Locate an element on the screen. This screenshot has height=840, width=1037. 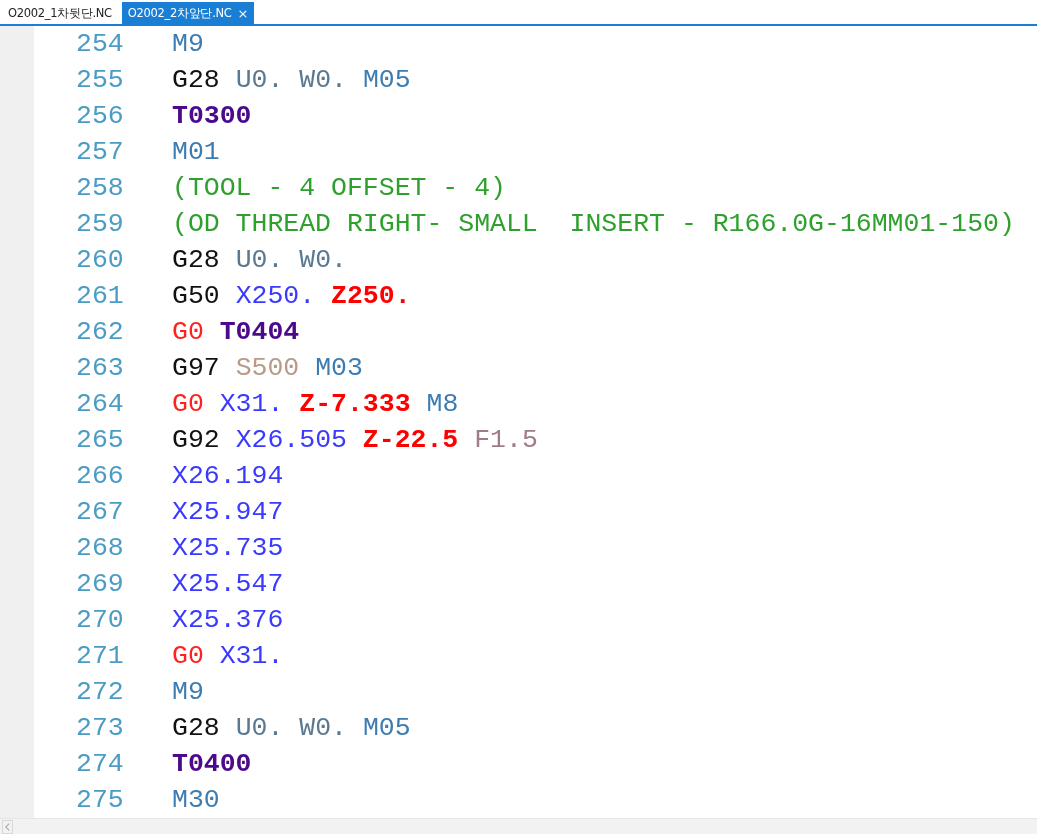
line-number: 256 is located at coordinates (100, 116).